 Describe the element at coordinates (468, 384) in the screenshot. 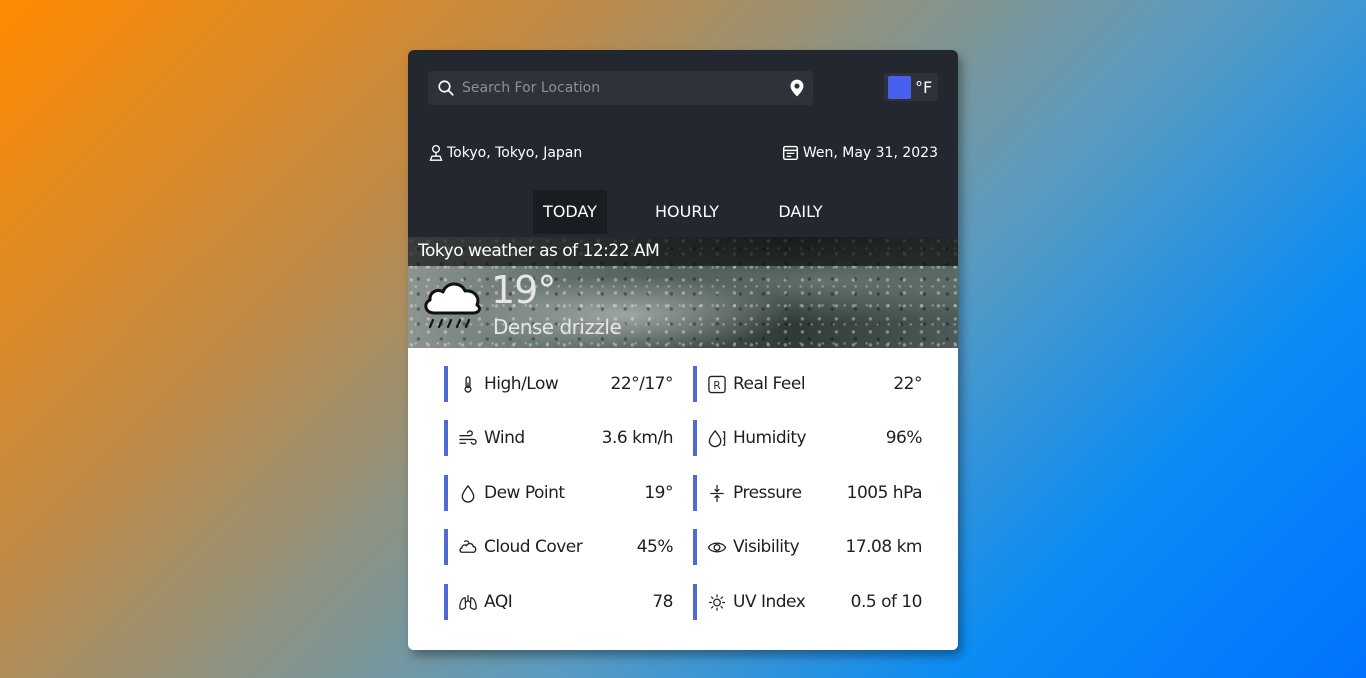

I see `thermometer-icon` at that location.